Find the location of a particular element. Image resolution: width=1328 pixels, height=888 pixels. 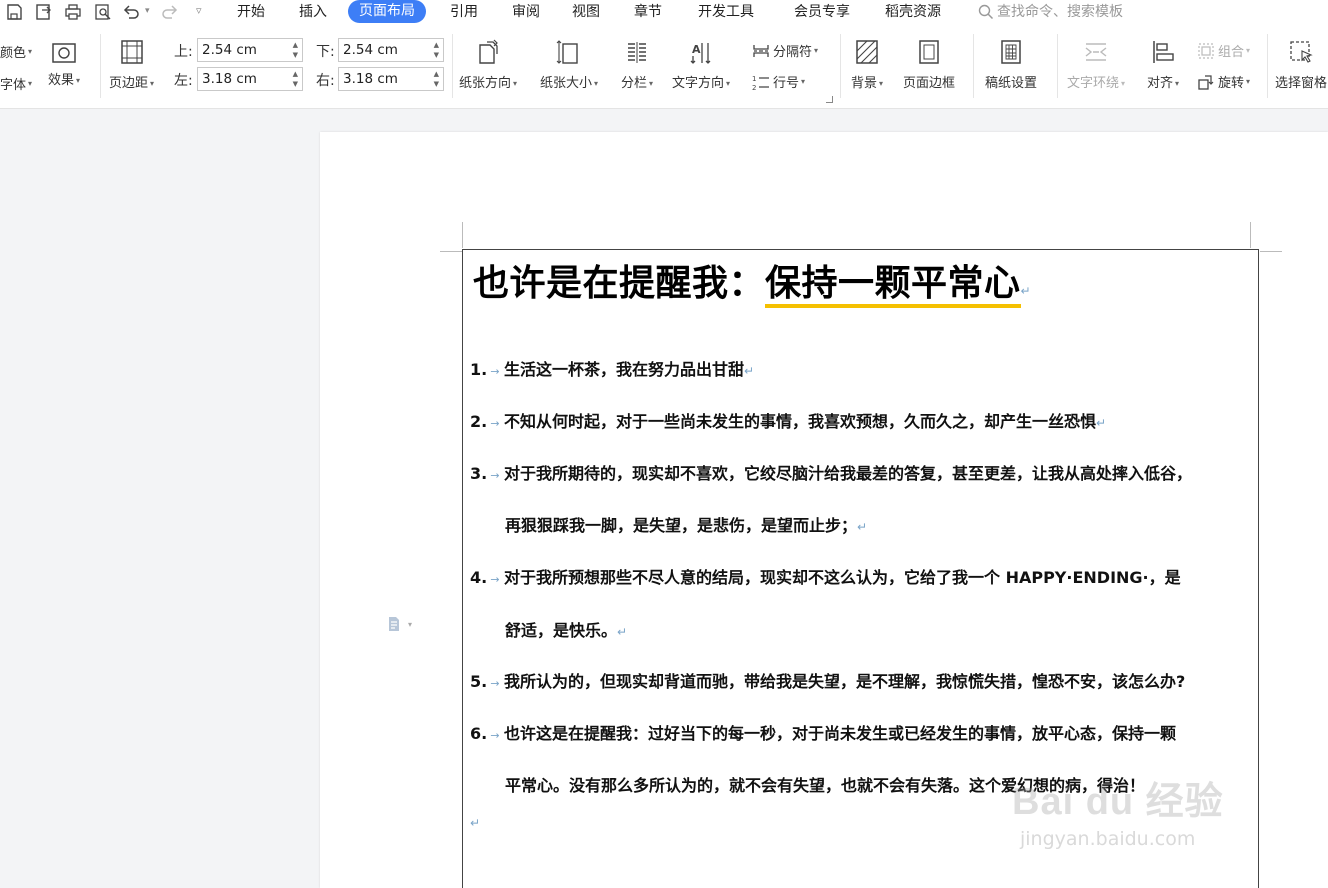

print-icon is located at coordinates (73, 12).